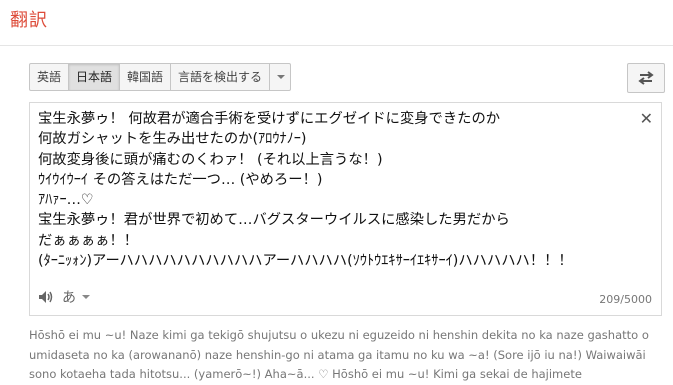 The image size is (673, 385). Describe the element at coordinates (221, 77) in the screenshot. I see `tab-detect-language: 言語を検出する` at that location.